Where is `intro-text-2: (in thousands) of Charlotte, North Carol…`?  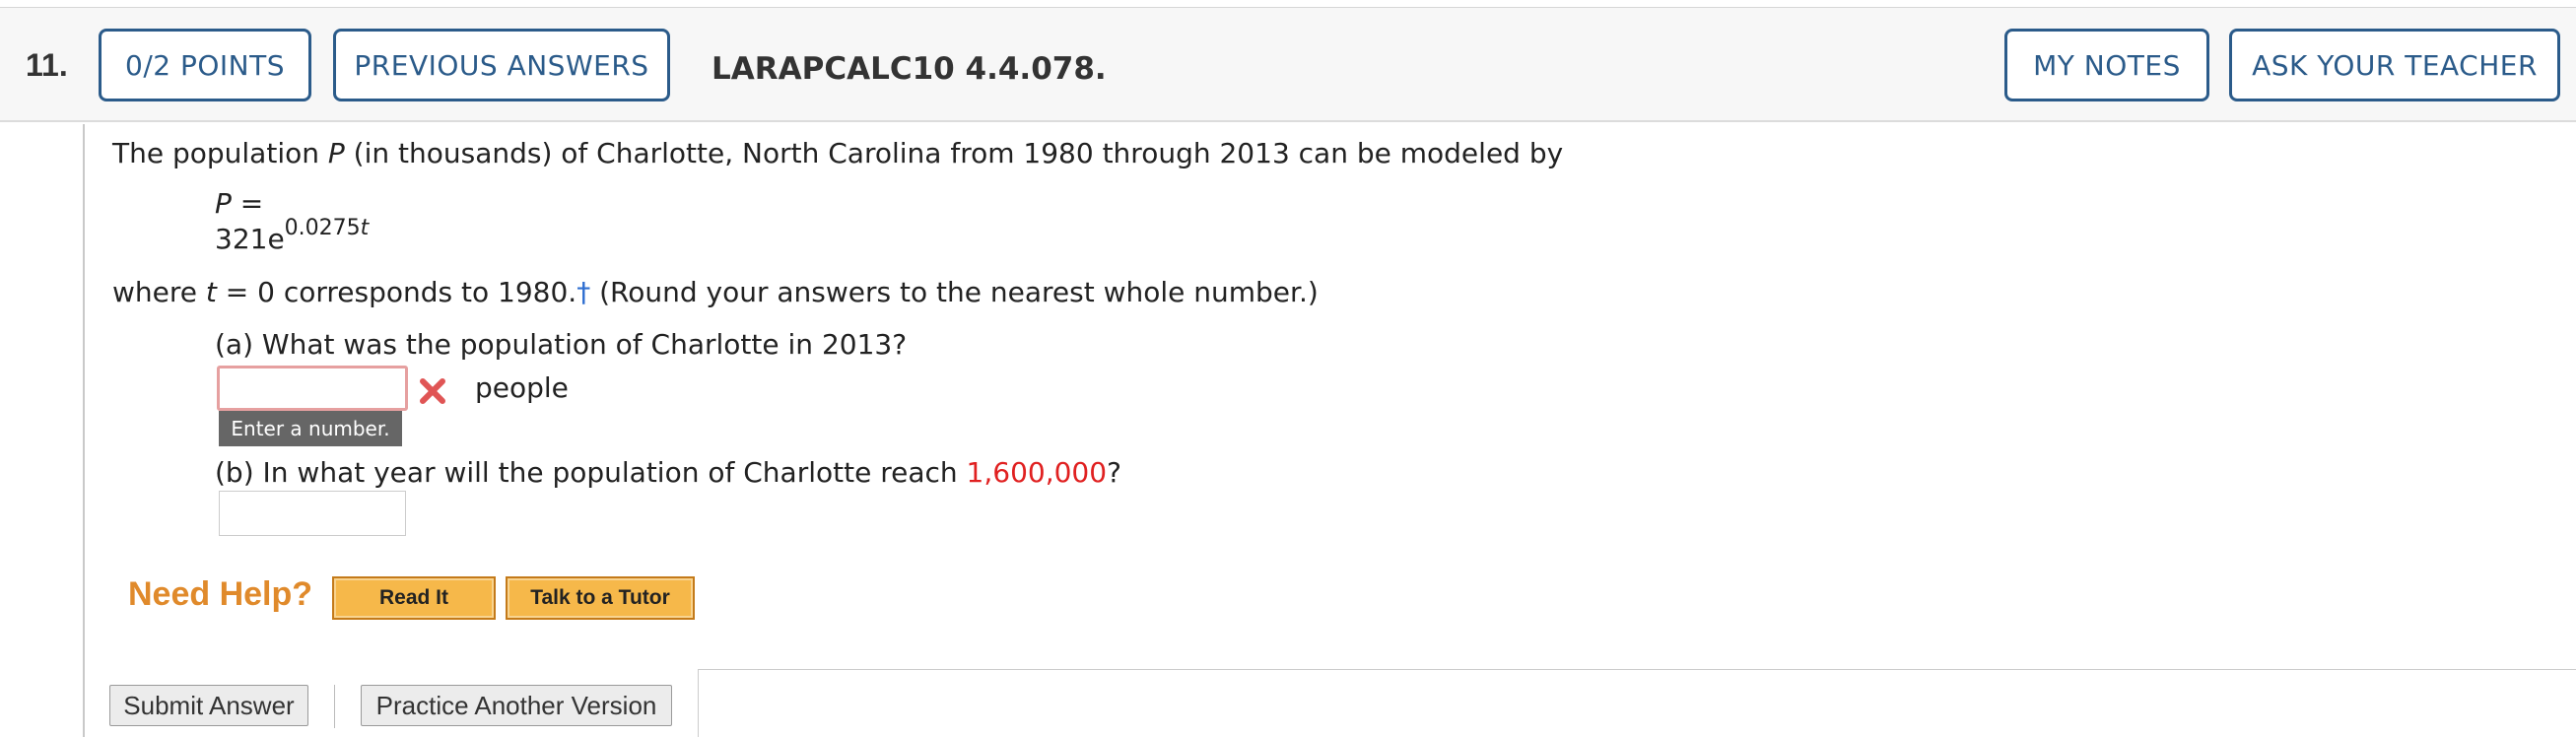
intro-text-2: (in thousands) of Charlotte, North Carol… is located at coordinates (954, 153).